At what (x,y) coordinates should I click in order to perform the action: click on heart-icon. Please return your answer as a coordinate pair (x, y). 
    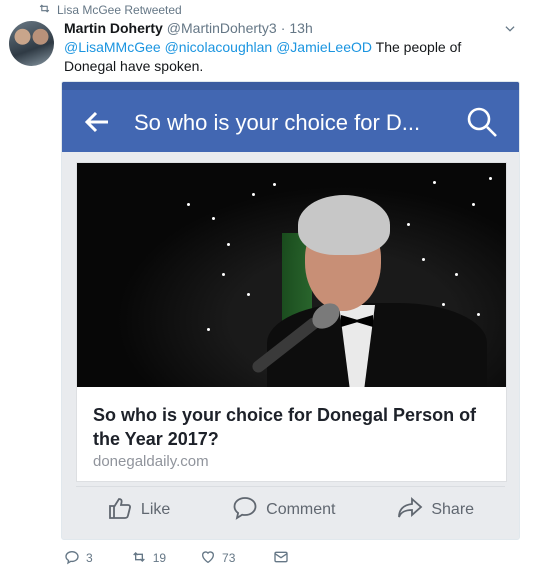
    Looking at the image, I should click on (208, 558).